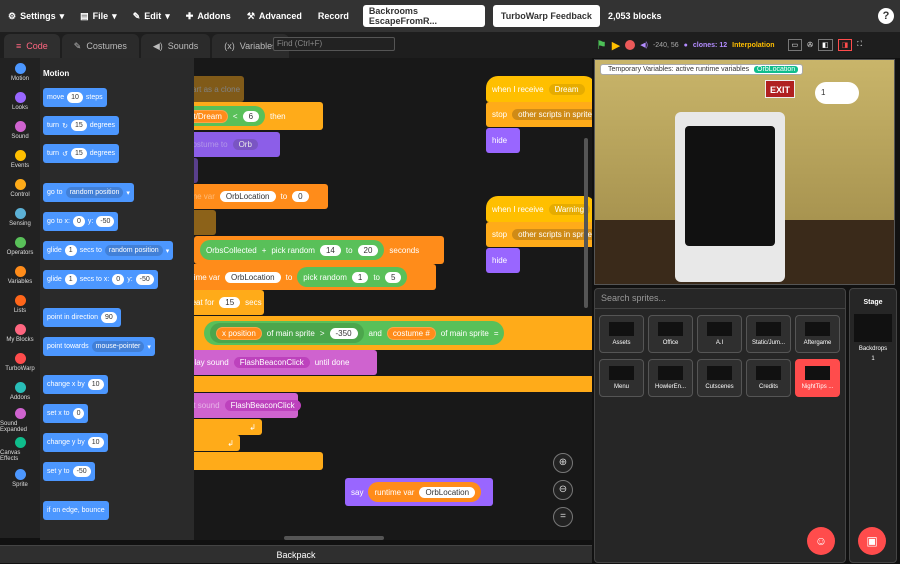  Describe the element at coordinates (873, 425) in the screenshot. I see `stage-pane: Stage Backdrops 1` at that location.